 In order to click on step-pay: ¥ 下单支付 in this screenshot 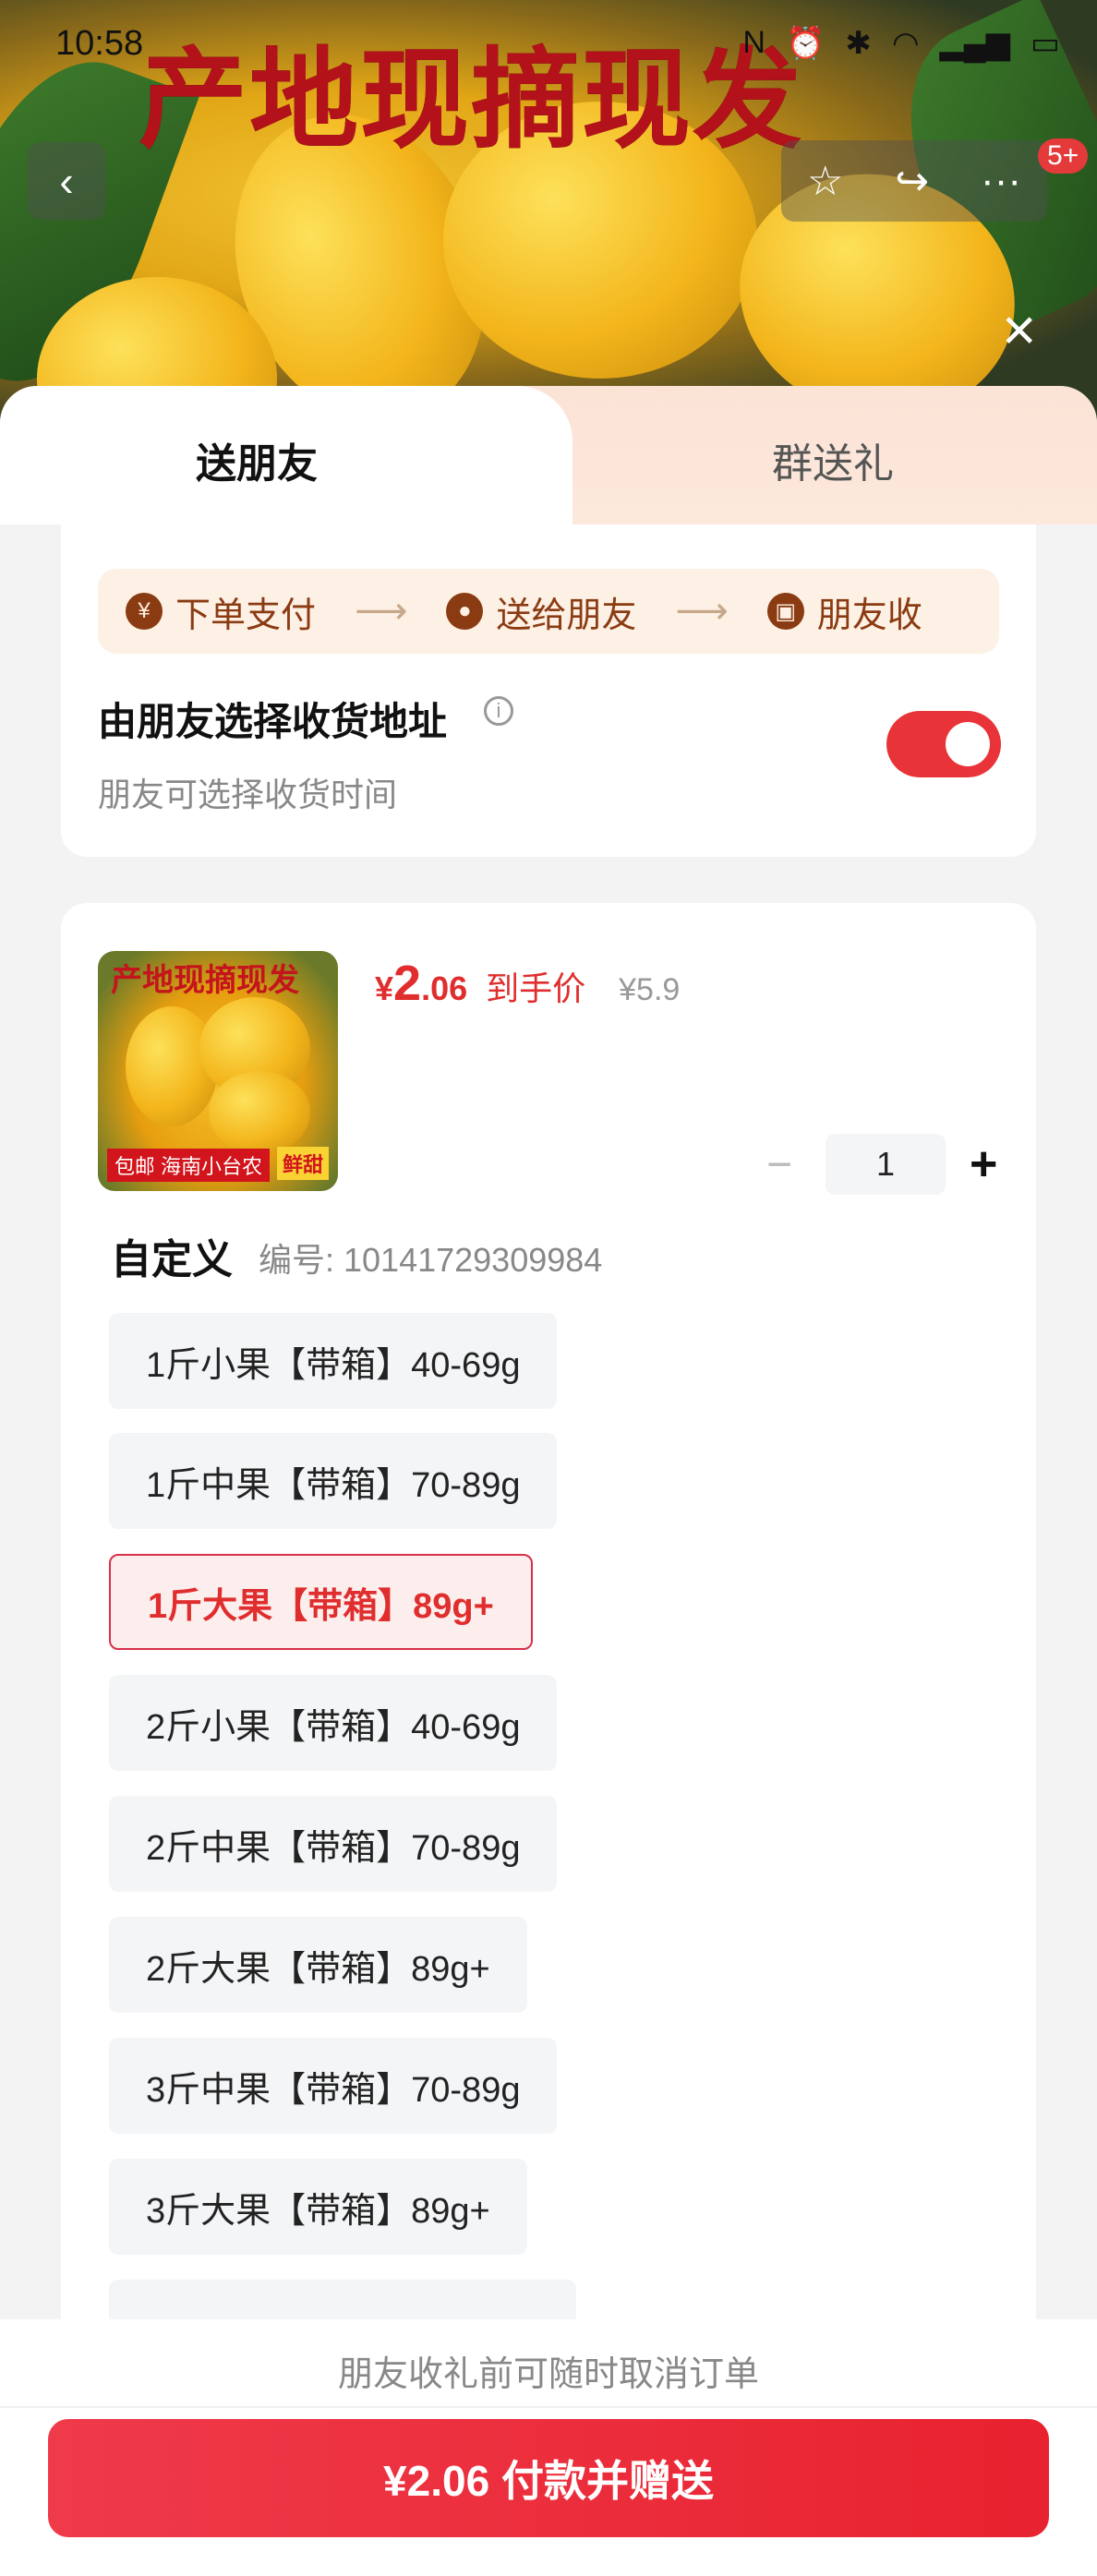, I will do `click(221, 611)`.